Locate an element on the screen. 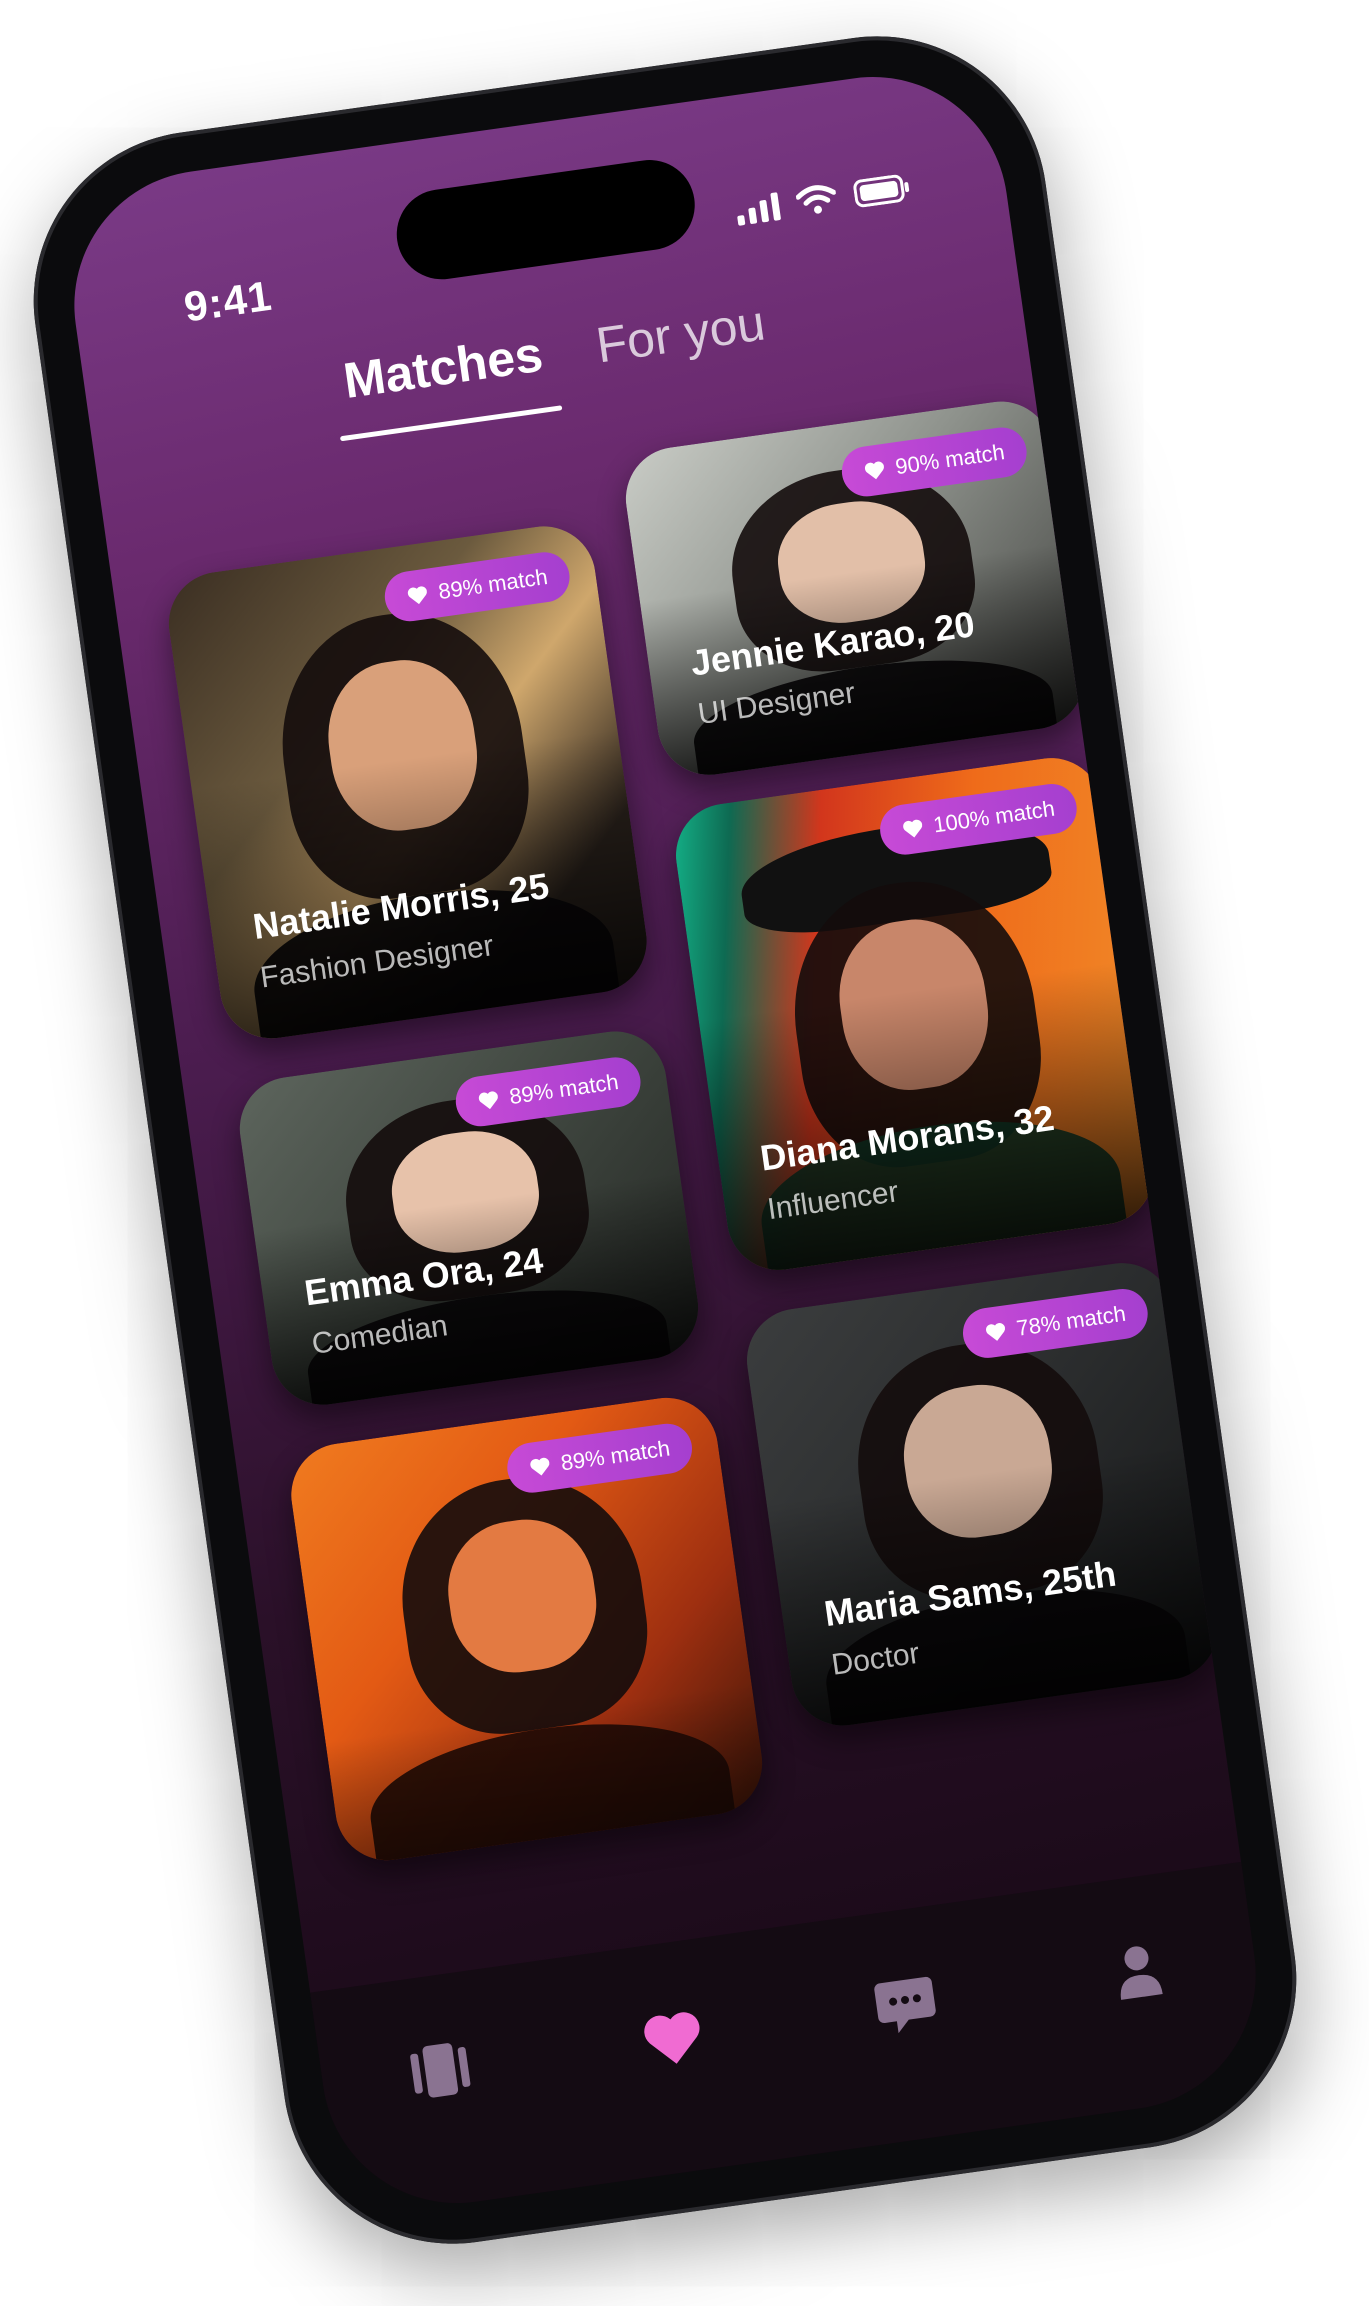  match-percentage: 100% match is located at coordinates (994, 816).